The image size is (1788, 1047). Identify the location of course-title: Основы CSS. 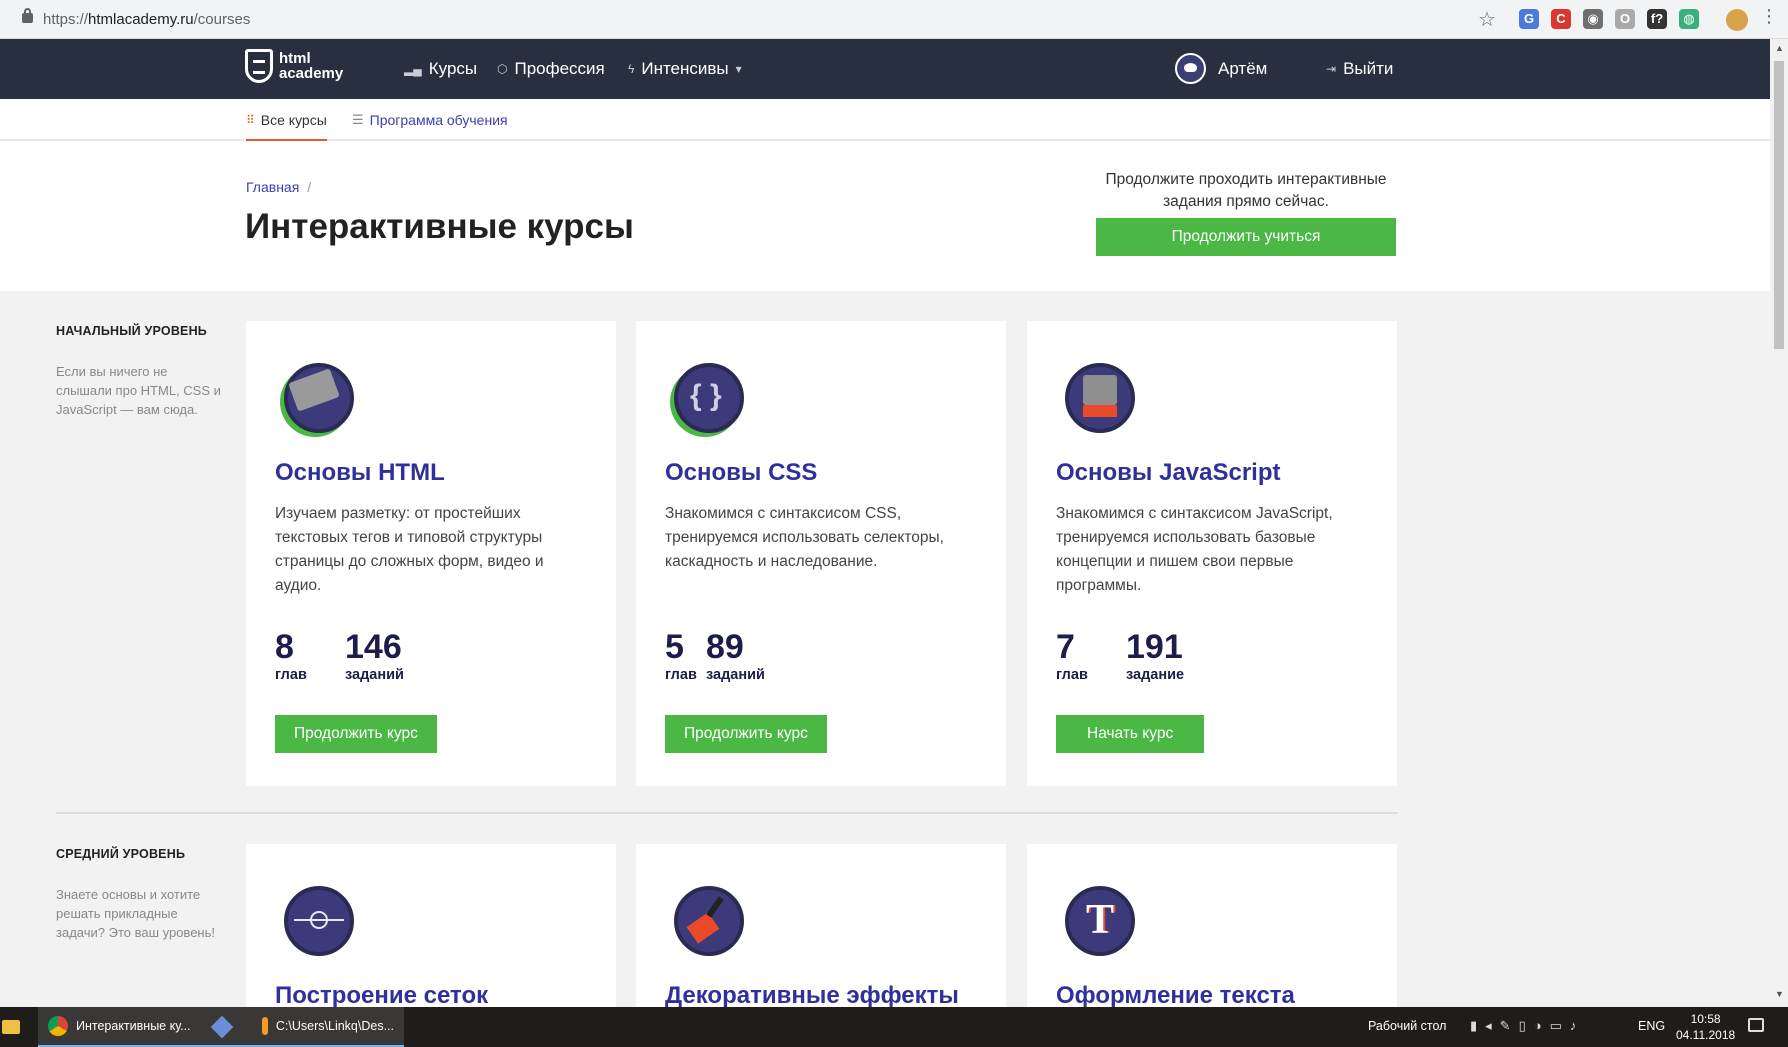
(741, 473).